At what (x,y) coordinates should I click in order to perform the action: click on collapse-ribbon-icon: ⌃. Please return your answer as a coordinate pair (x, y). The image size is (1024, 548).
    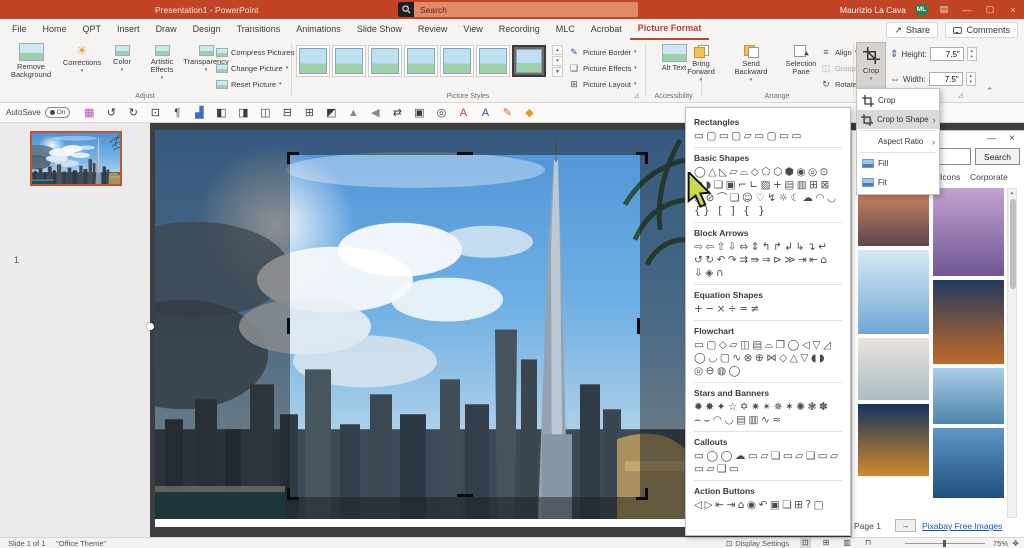
    Looking at the image, I should click on (990, 91).